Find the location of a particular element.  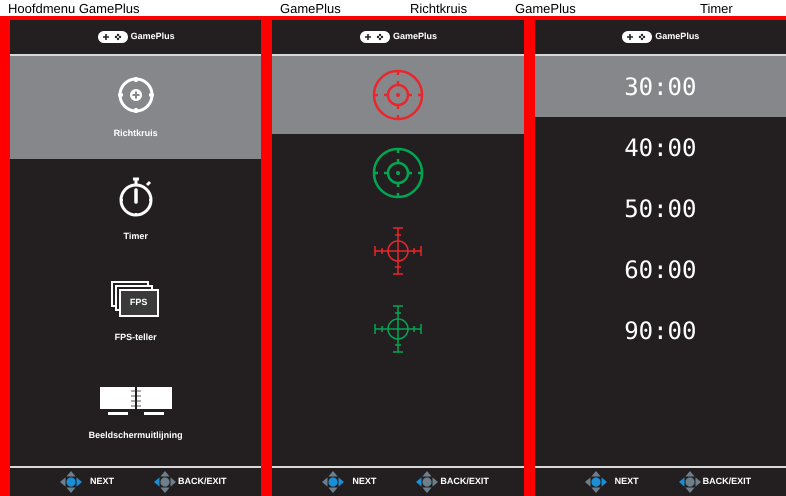

menu-label: Timer is located at coordinates (135, 236).